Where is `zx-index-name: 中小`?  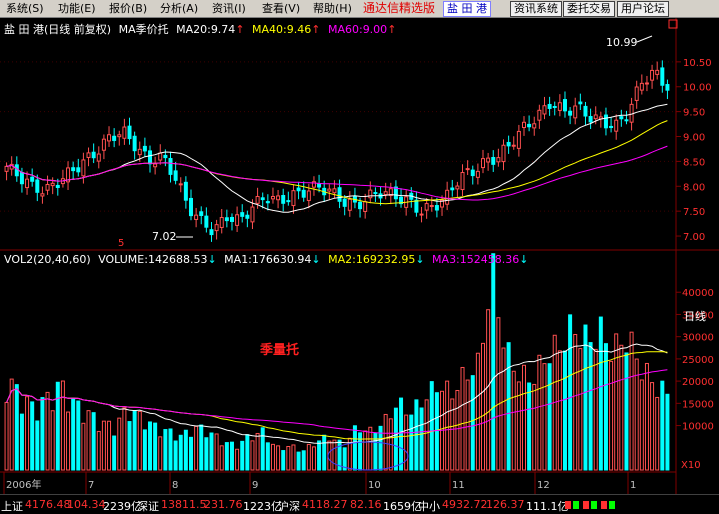 zx-index-name: 中小 is located at coordinates (429, 506).